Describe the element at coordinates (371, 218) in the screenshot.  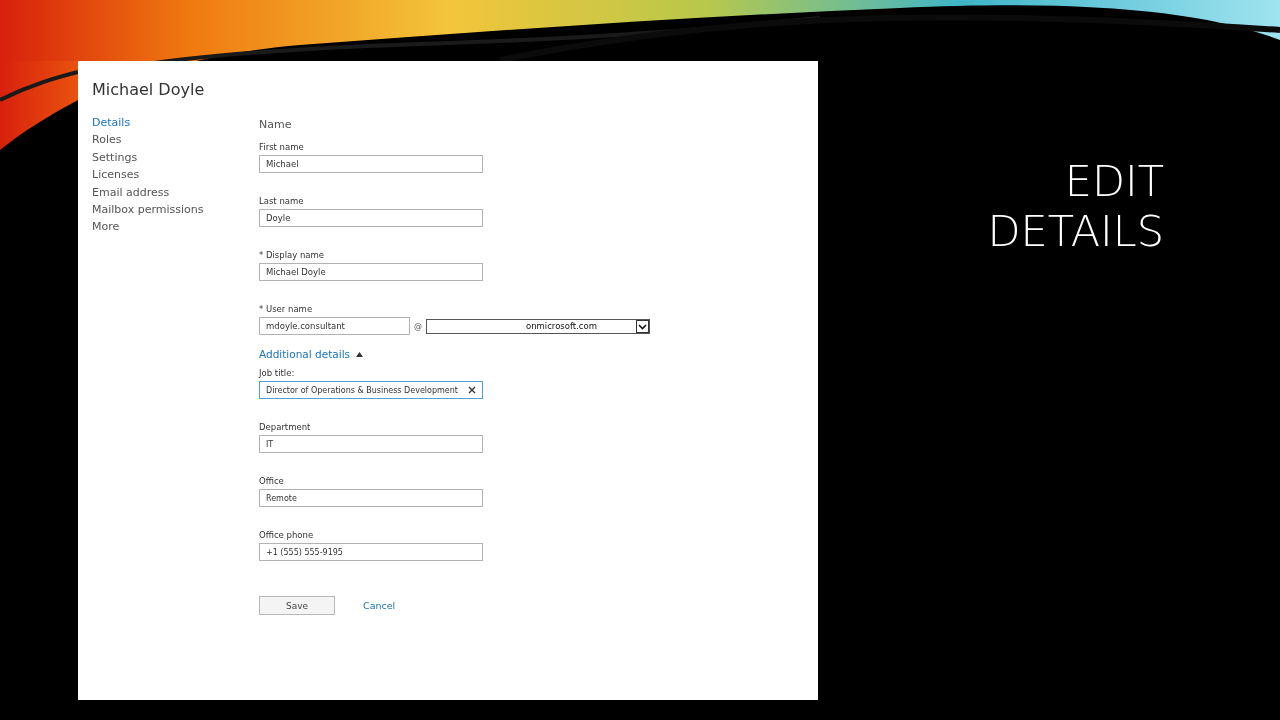
I see `input-field: Doyle` at that location.